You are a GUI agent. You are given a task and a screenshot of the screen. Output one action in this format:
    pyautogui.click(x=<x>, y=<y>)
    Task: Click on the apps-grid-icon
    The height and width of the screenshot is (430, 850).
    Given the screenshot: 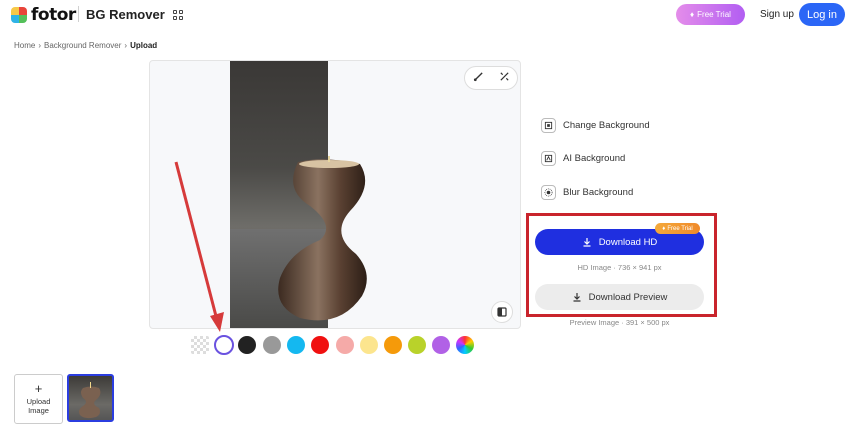 What is the action you would take?
    pyautogui.click(x=178, y=15)
    